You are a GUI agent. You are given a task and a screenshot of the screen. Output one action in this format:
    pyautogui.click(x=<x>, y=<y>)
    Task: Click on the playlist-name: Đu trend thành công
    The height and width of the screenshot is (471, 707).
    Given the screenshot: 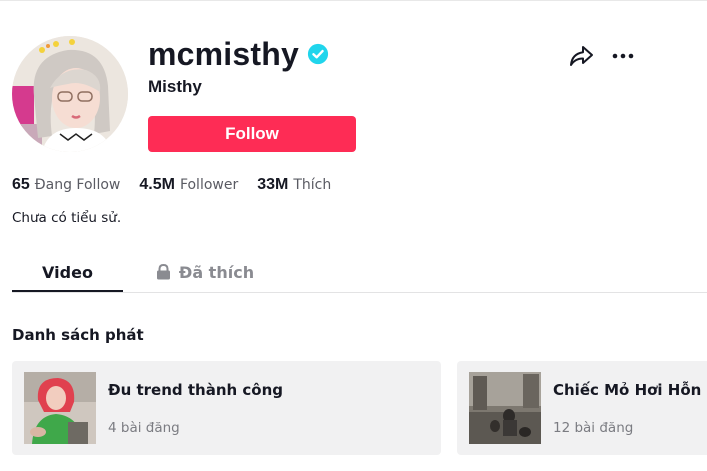 What is the action you would take?
    pyautogui.click(x=196, y=390)
    